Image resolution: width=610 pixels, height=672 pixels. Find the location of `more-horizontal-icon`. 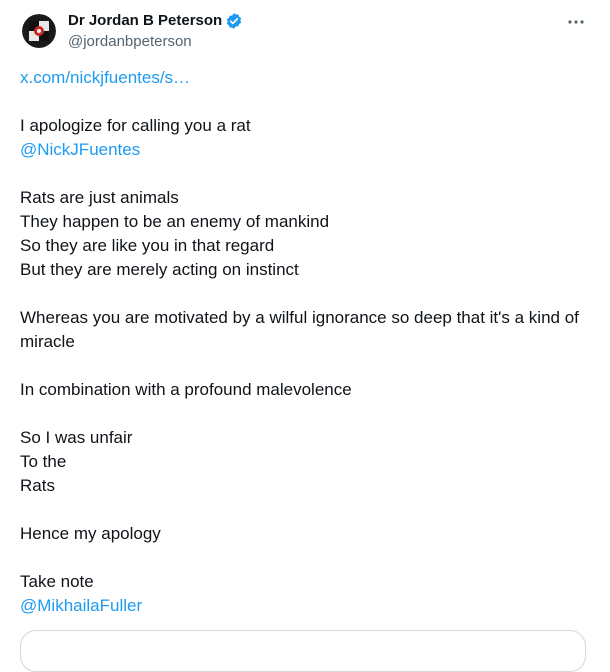

more-horizontal-icon is located at coordinates (576, 22).